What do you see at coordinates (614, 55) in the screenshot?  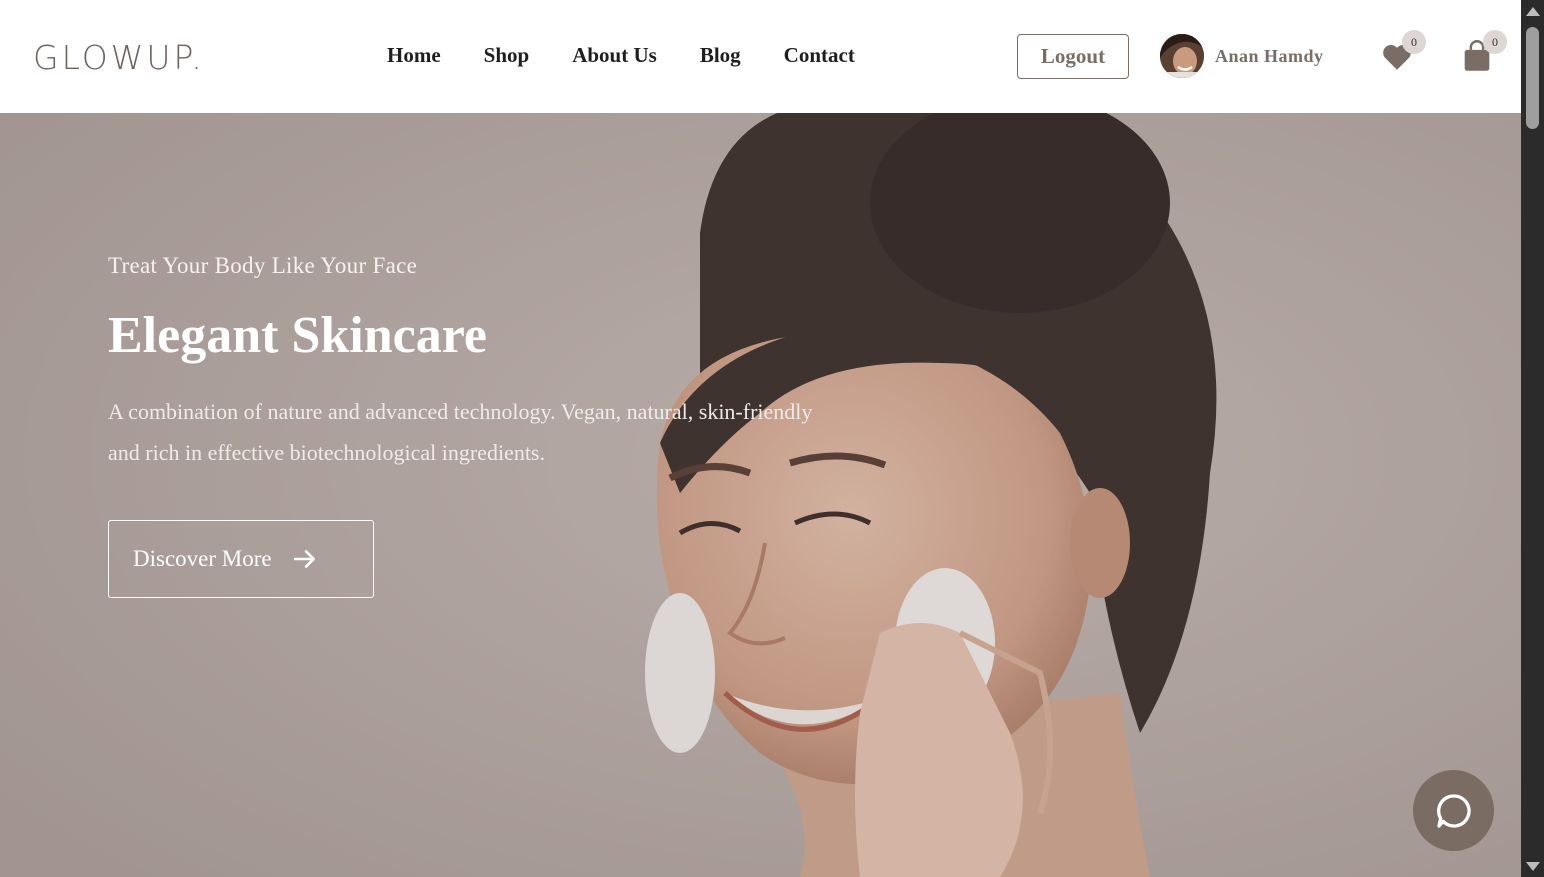 I see `nav-about-us: About Us` at bounding box center [614, 55].